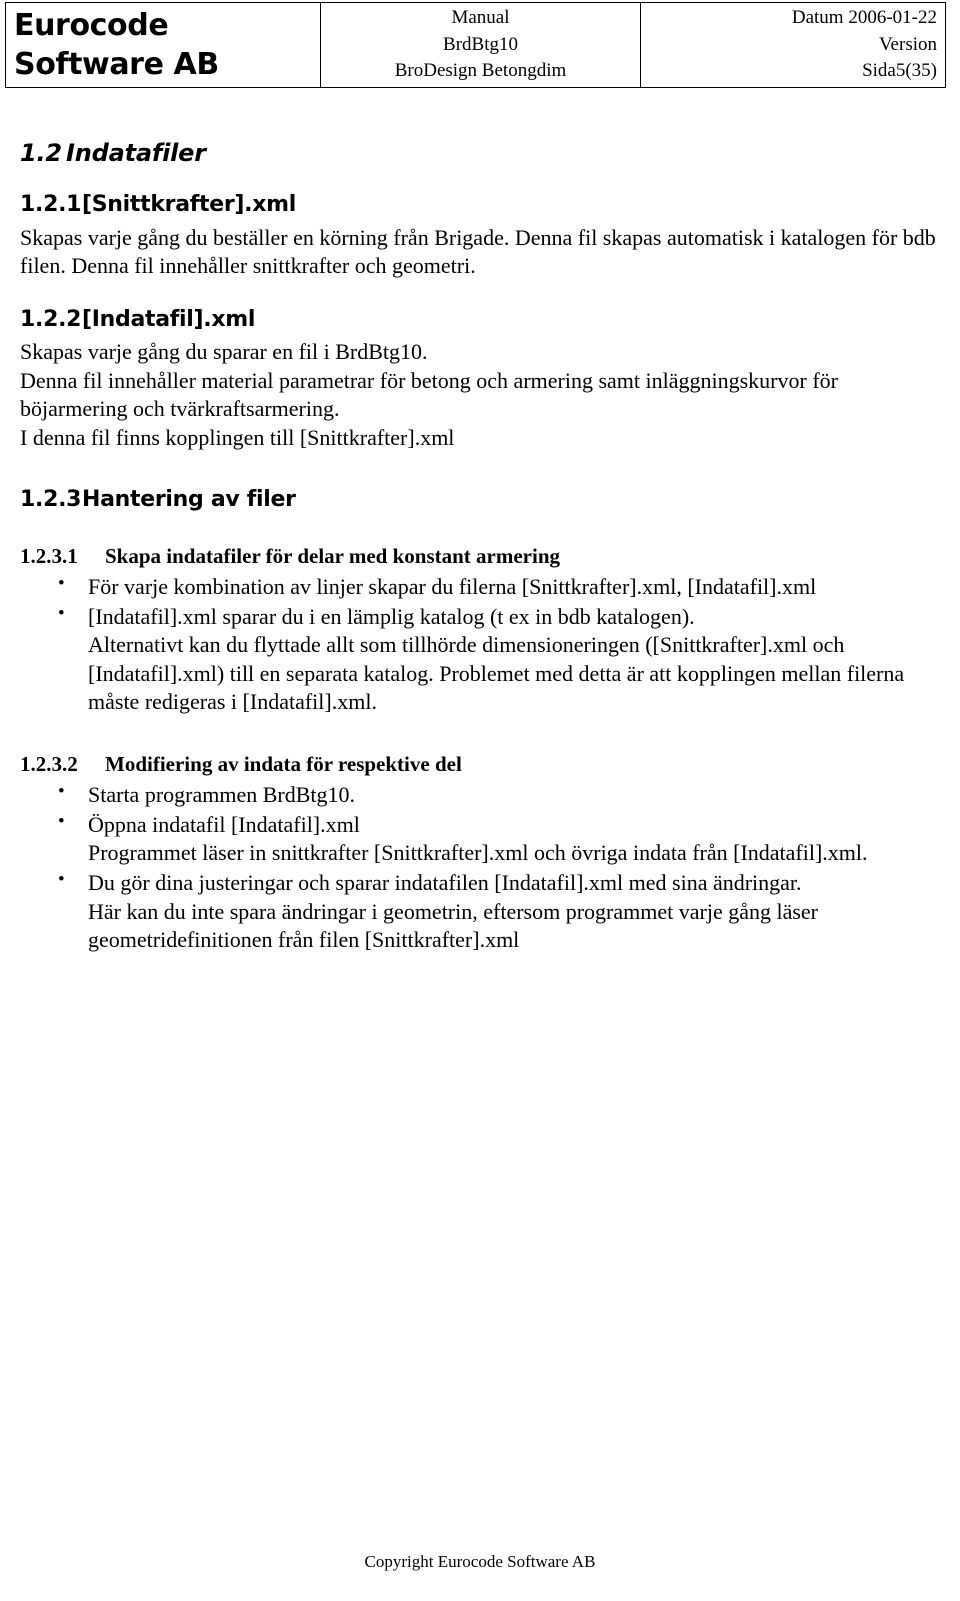 Image resolution: width=960 pixels, height=1601 pixels. I want to click on heading-1-2-2: 1.2.2[Indatafil].xml, so click(480, 319).